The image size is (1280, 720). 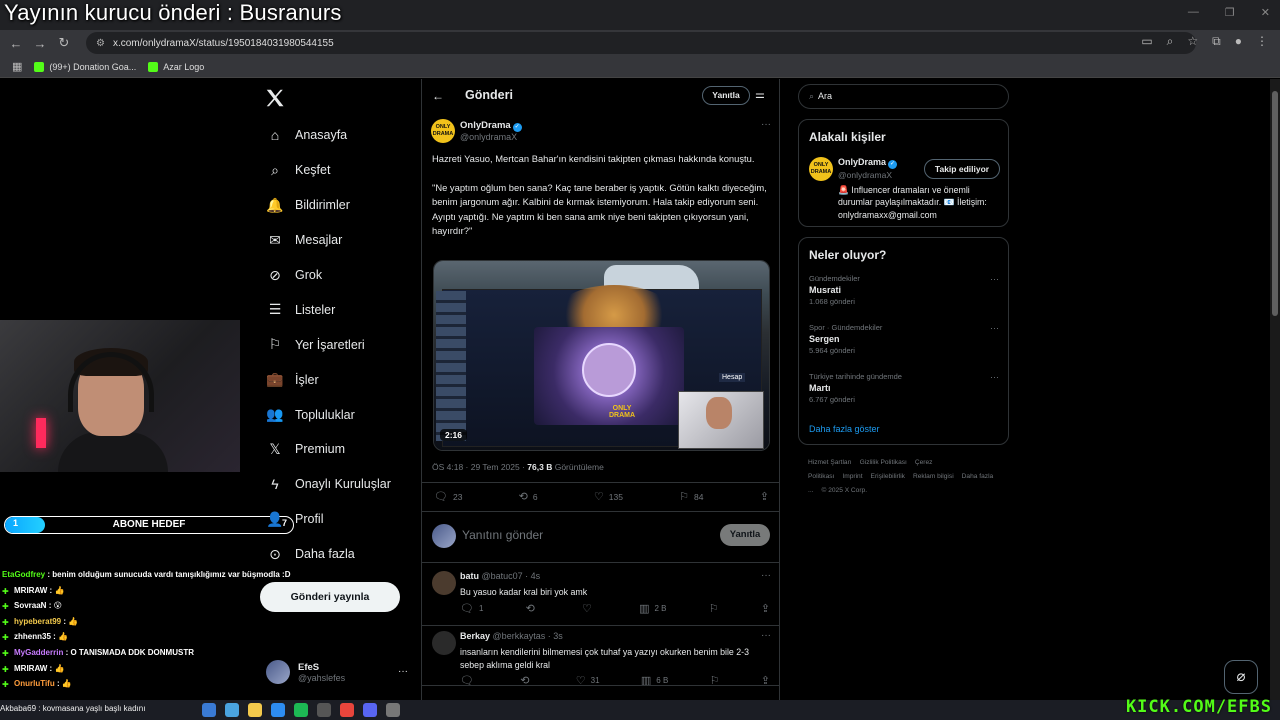 I want to click on reply-action: 🗨 23, so click(x=448, y=496).